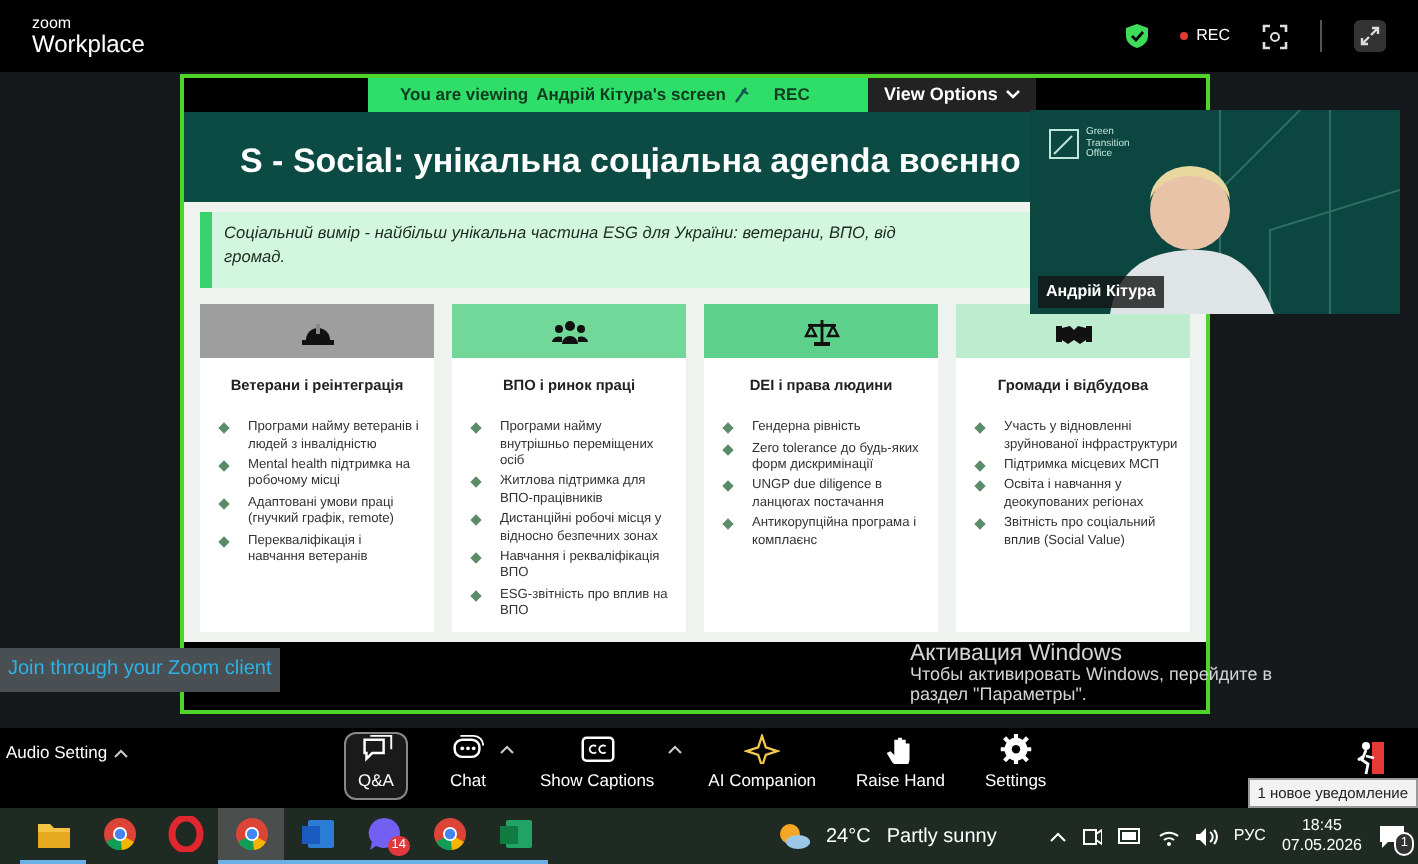  Describe the element at coordinates (999, 694) in the screenshot. I see `activation-notice-text: раздел "Параметры".` at that location.